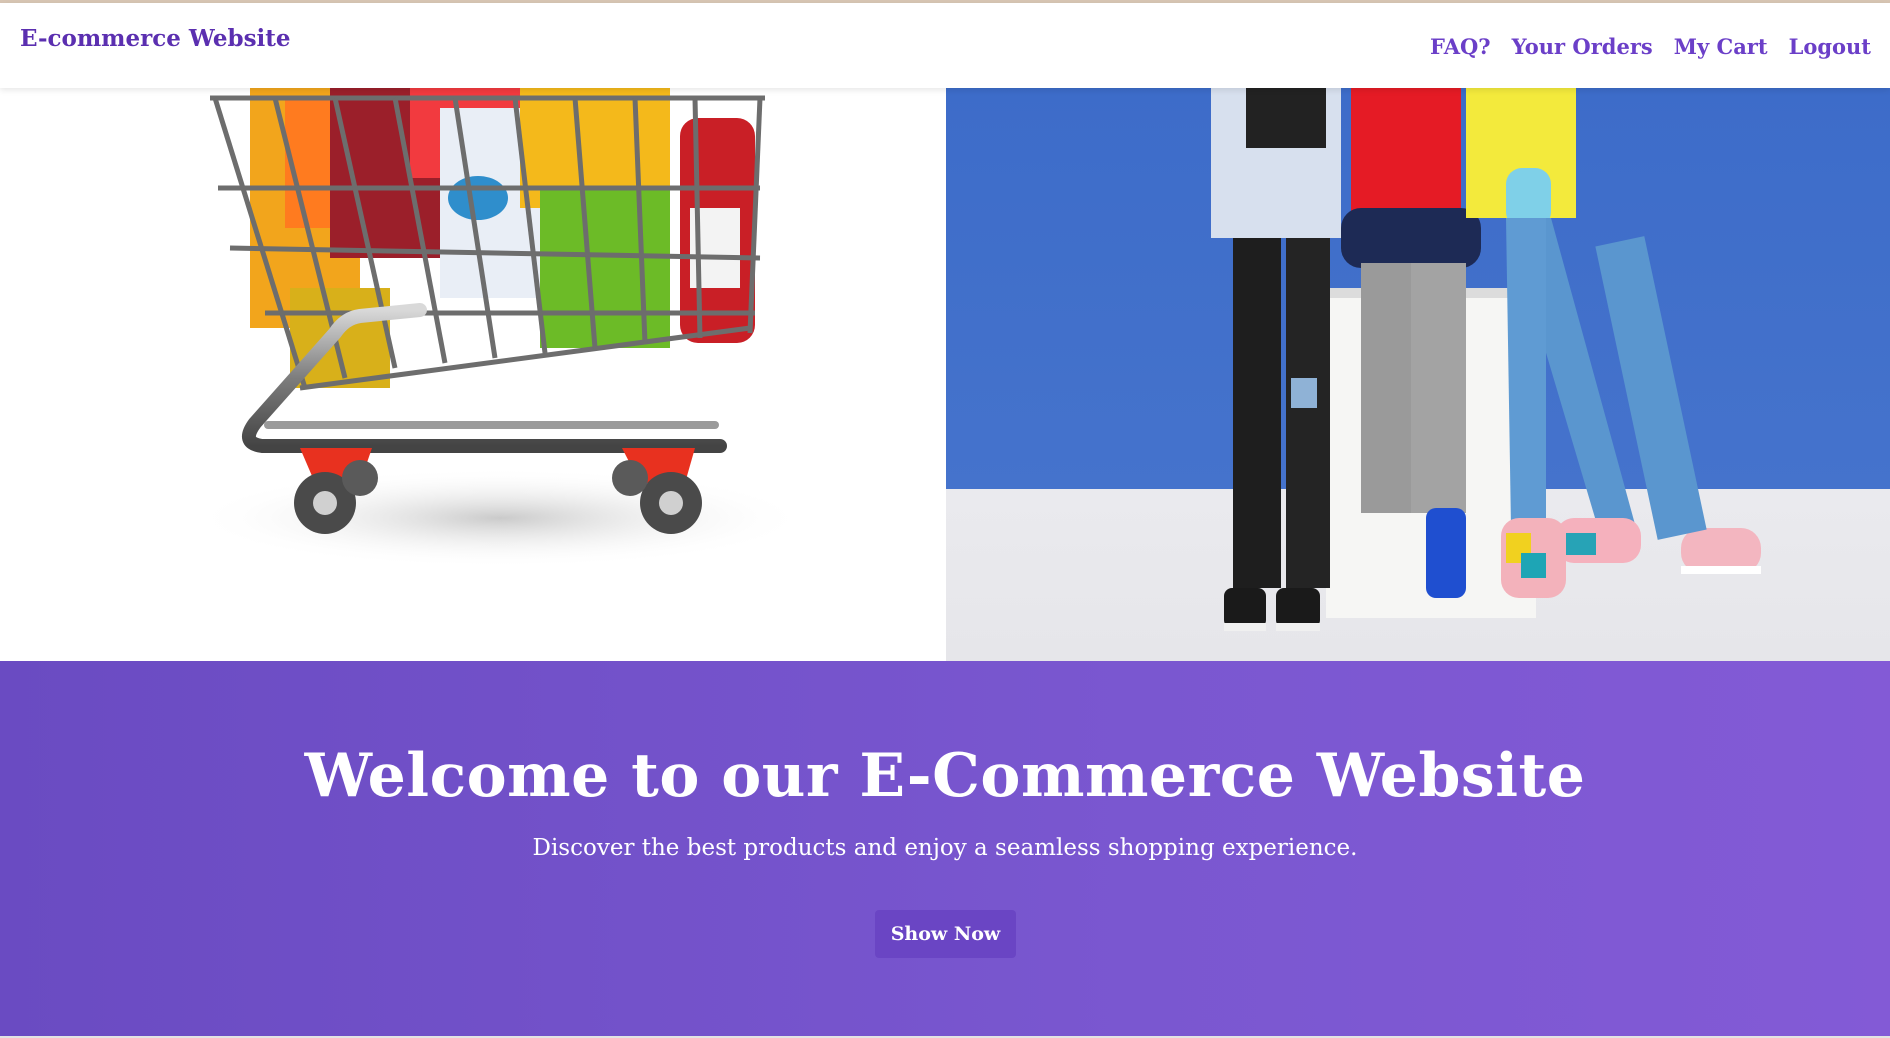 This screenshot has height=1038, width=1890. Describe the element at coordinates (1830, 46) in the screenshot. I see `nav-link-logout: Logout` at that location.